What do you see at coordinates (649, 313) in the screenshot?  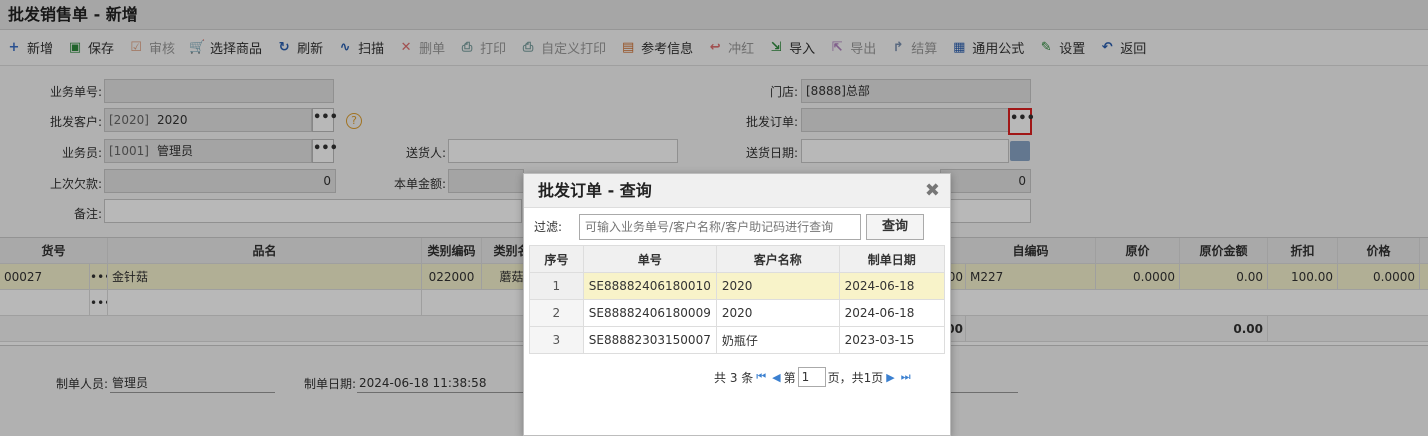 I see `row-order-no: SE88882406180009` at bounding box center [649, 313].